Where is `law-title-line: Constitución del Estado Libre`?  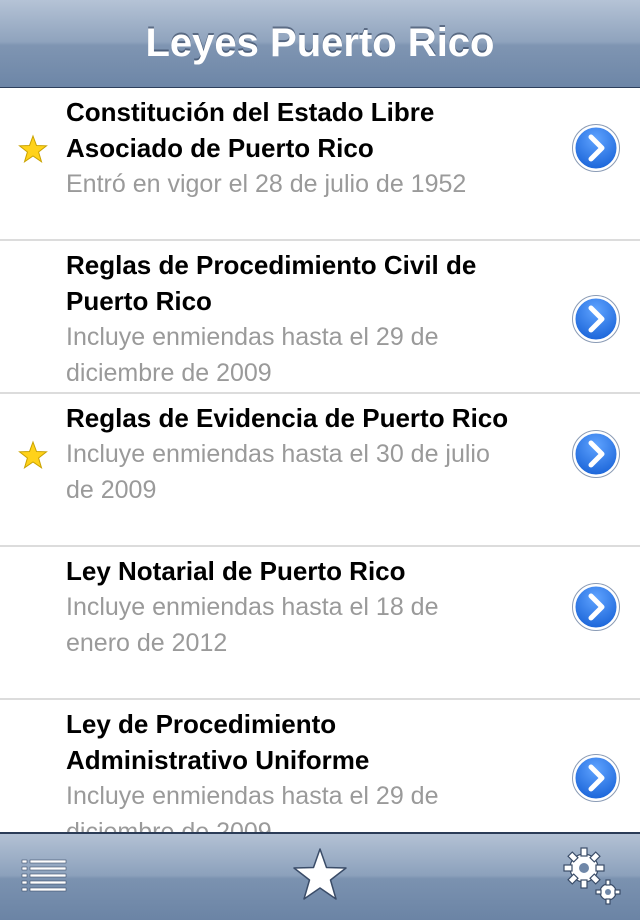
law-title-line: Constitución del Estado Libre is located at coordinates (250, 112).